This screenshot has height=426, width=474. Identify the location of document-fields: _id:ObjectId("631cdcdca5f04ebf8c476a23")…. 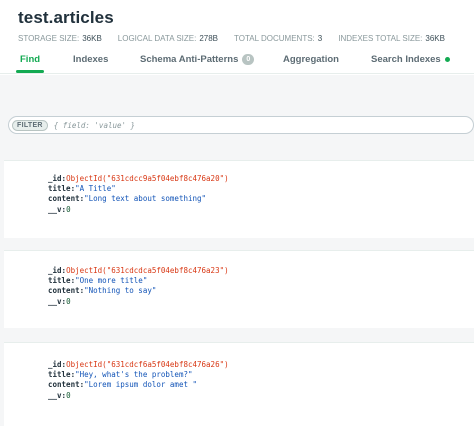
(138, 286).